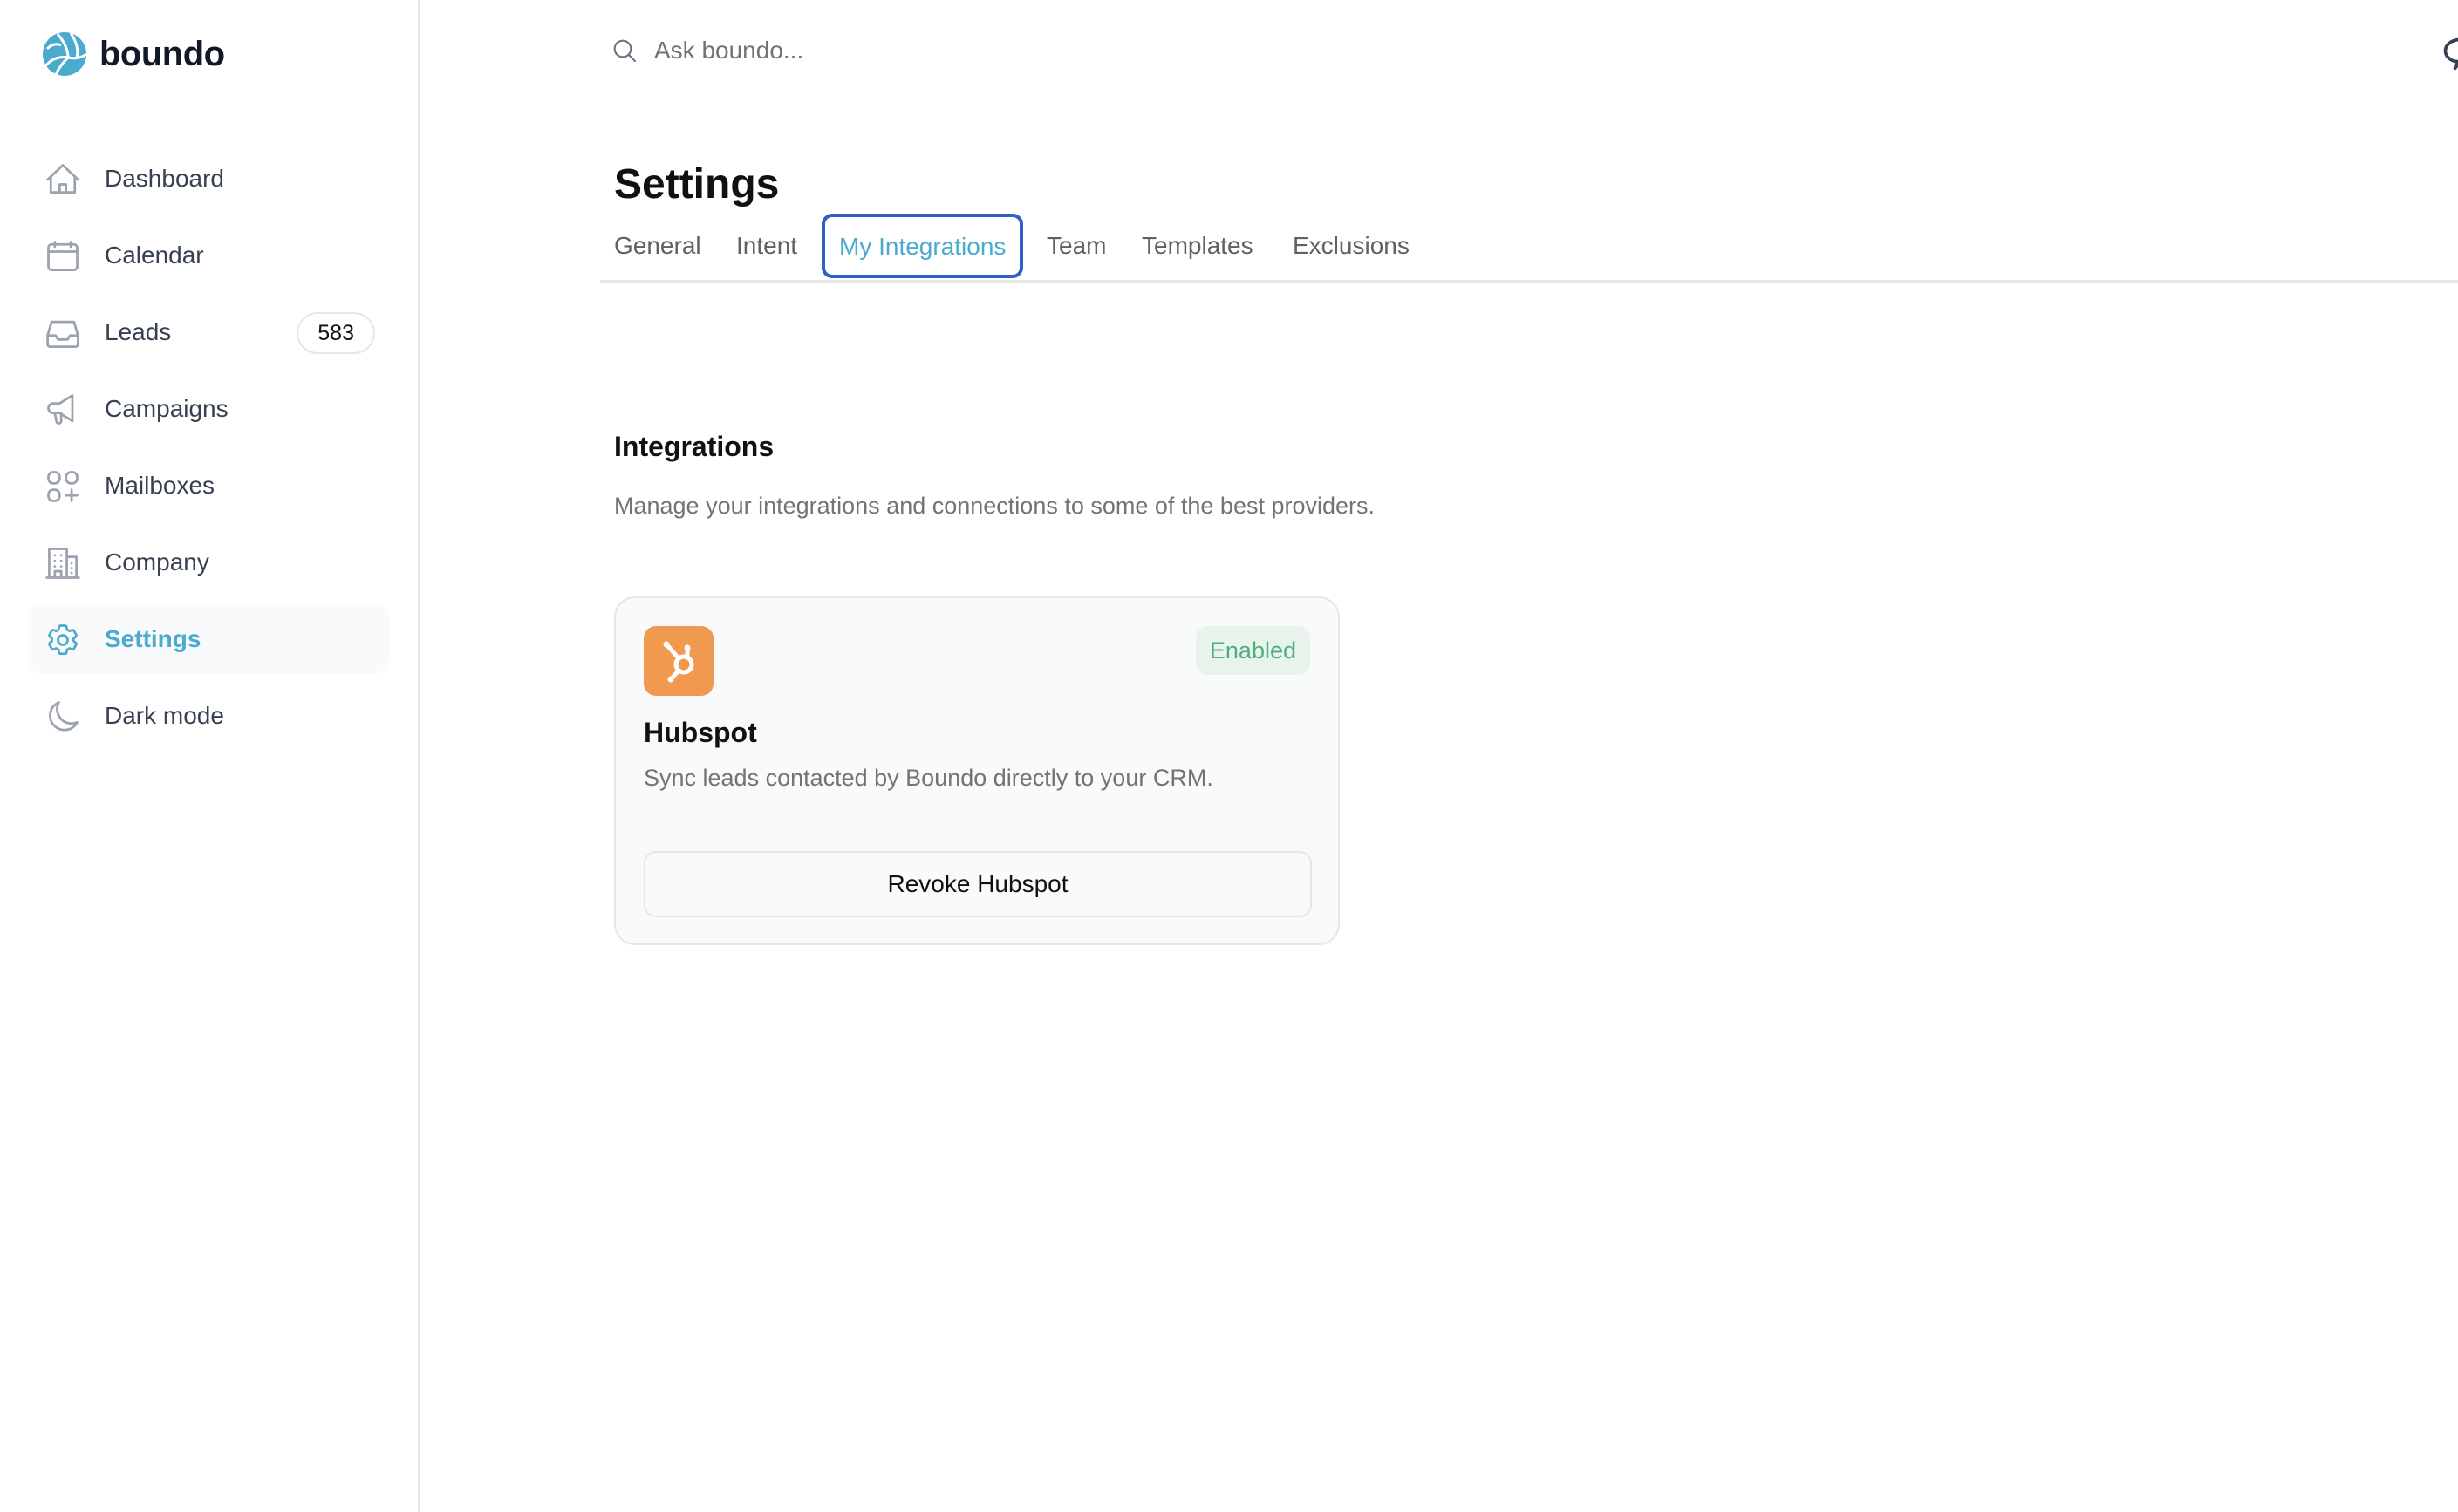  What do you see at coordinates (209, 639) in the screenshot?
I see `sidebar-item-settings: Settings` at bounding box center [209, 639].